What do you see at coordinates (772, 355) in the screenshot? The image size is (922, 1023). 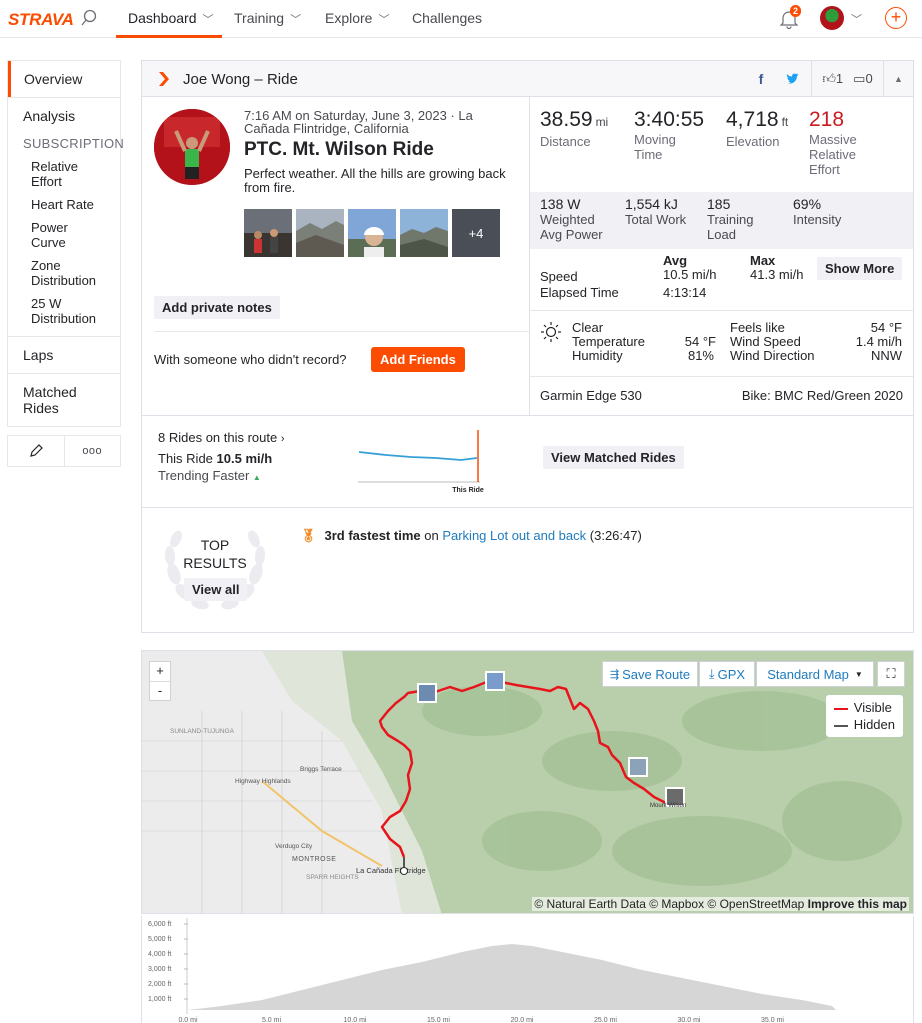 I see `wind-direction-label: Wind Direction` at bounding box center [772, 355].